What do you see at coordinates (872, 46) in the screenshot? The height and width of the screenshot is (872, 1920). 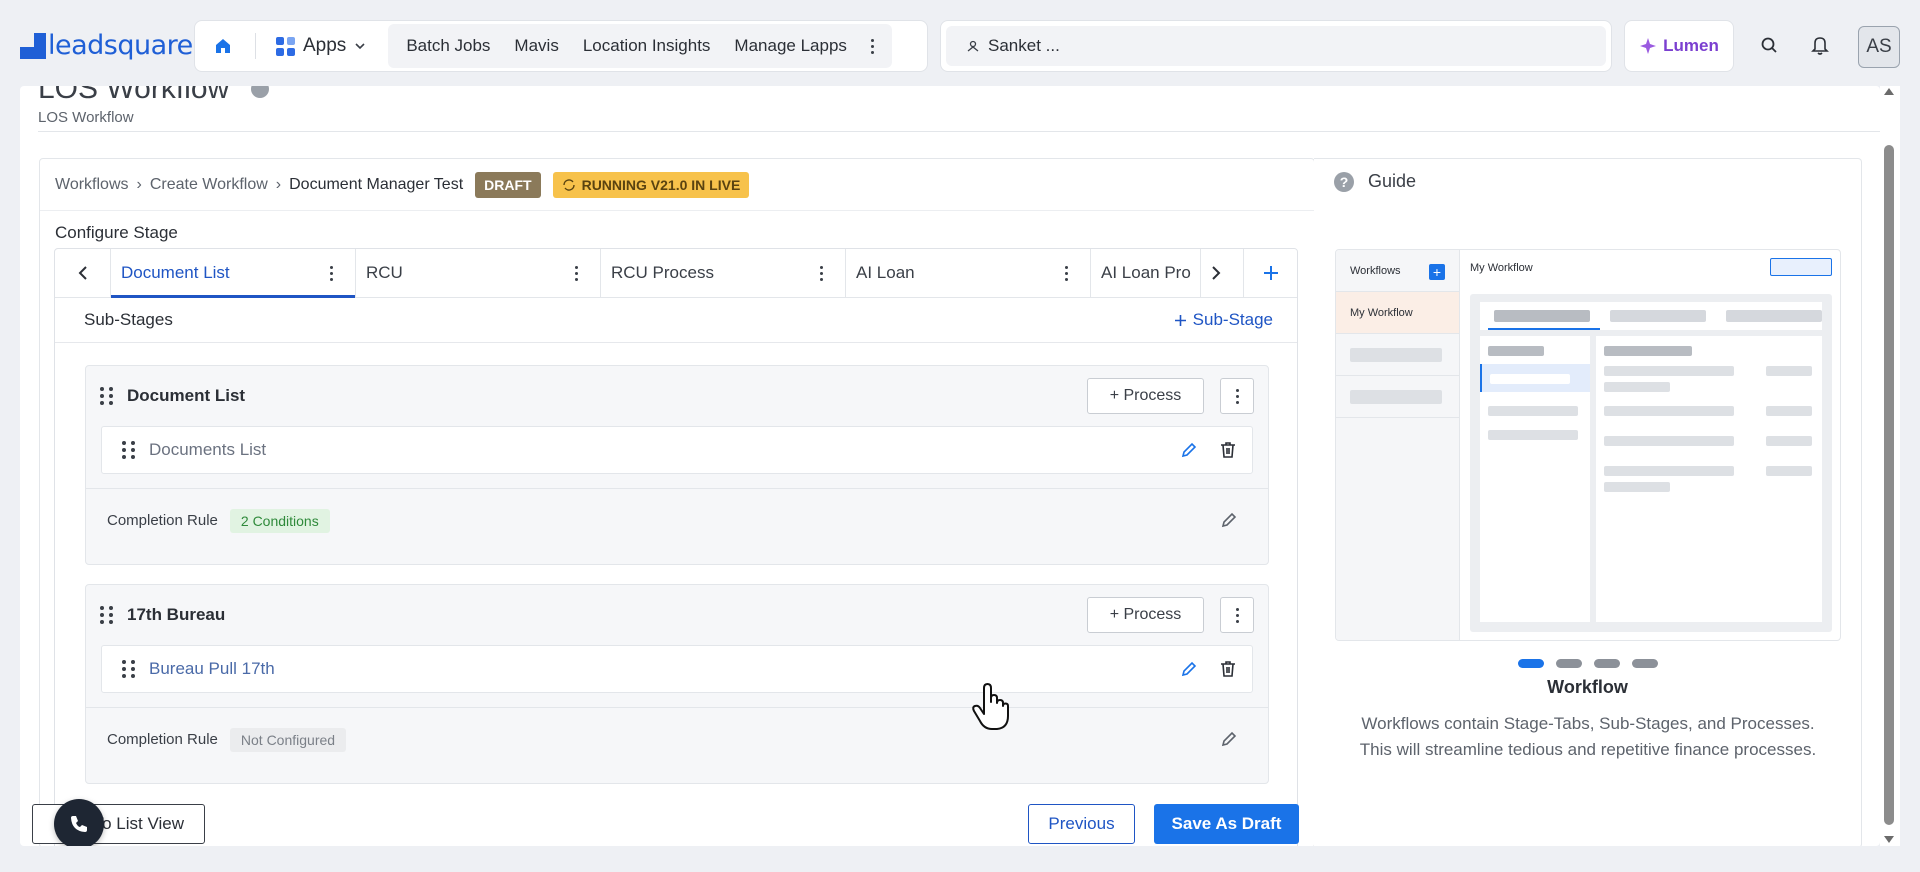 I see `more-links-icon` at bounding box center [872, 46].